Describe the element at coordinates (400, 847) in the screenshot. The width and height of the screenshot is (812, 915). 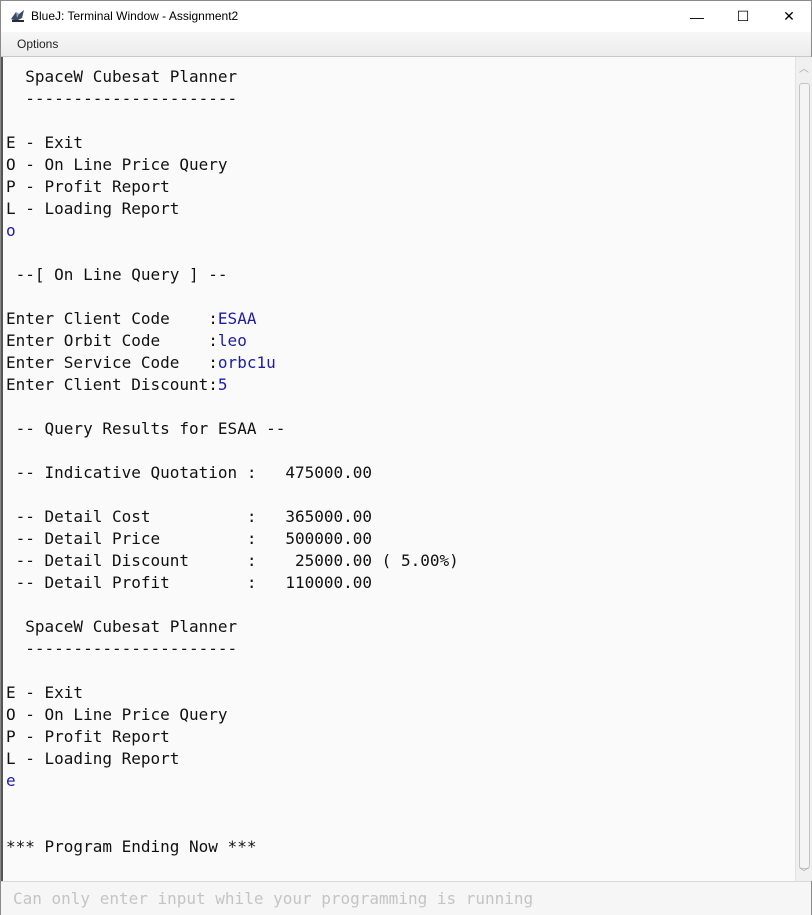
I see `terminal-line: *** Program Ending Now ***` at that location.